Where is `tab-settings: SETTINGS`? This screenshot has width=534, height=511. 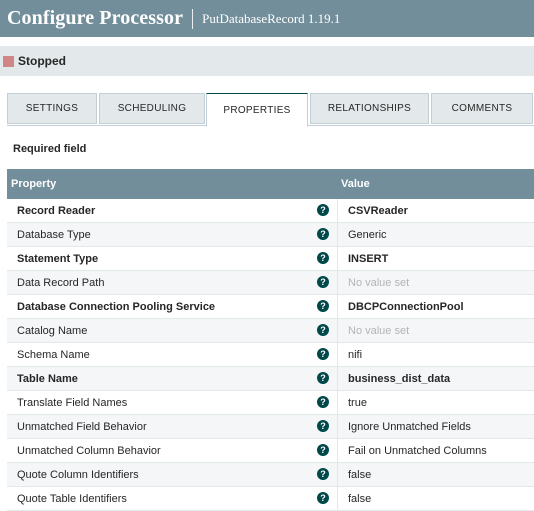
tab-settings: SETTINGS is located at coordinates (52, 108).